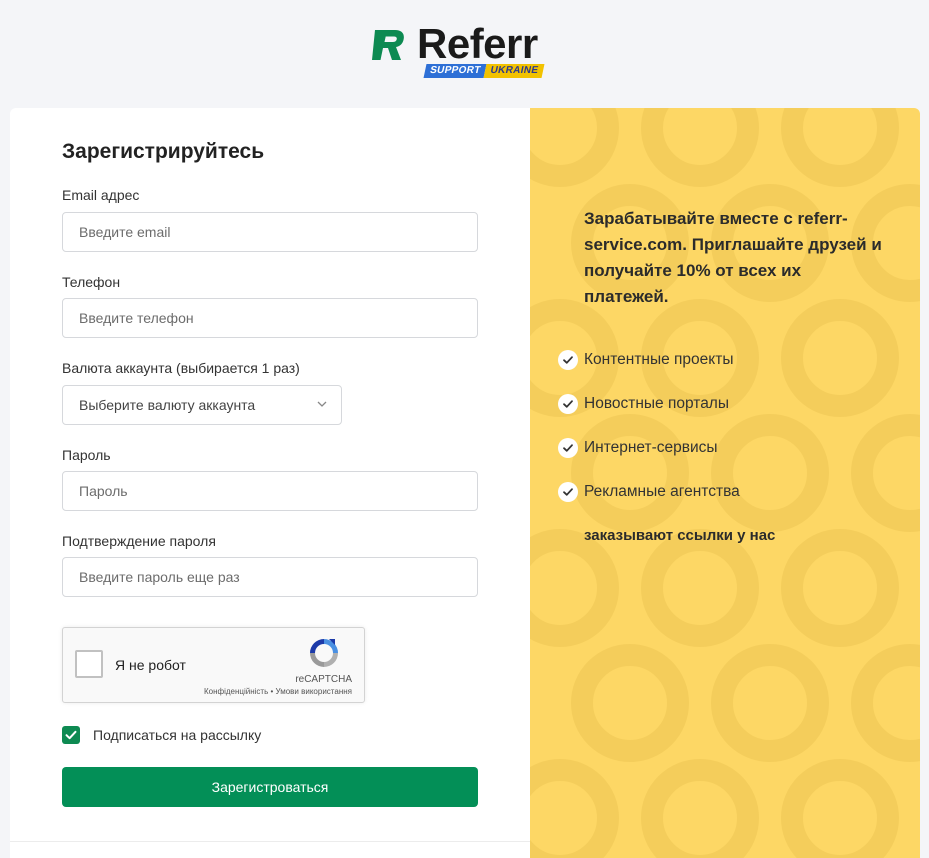  I want to click on support-label: SUPPORT, so click(455, 71).